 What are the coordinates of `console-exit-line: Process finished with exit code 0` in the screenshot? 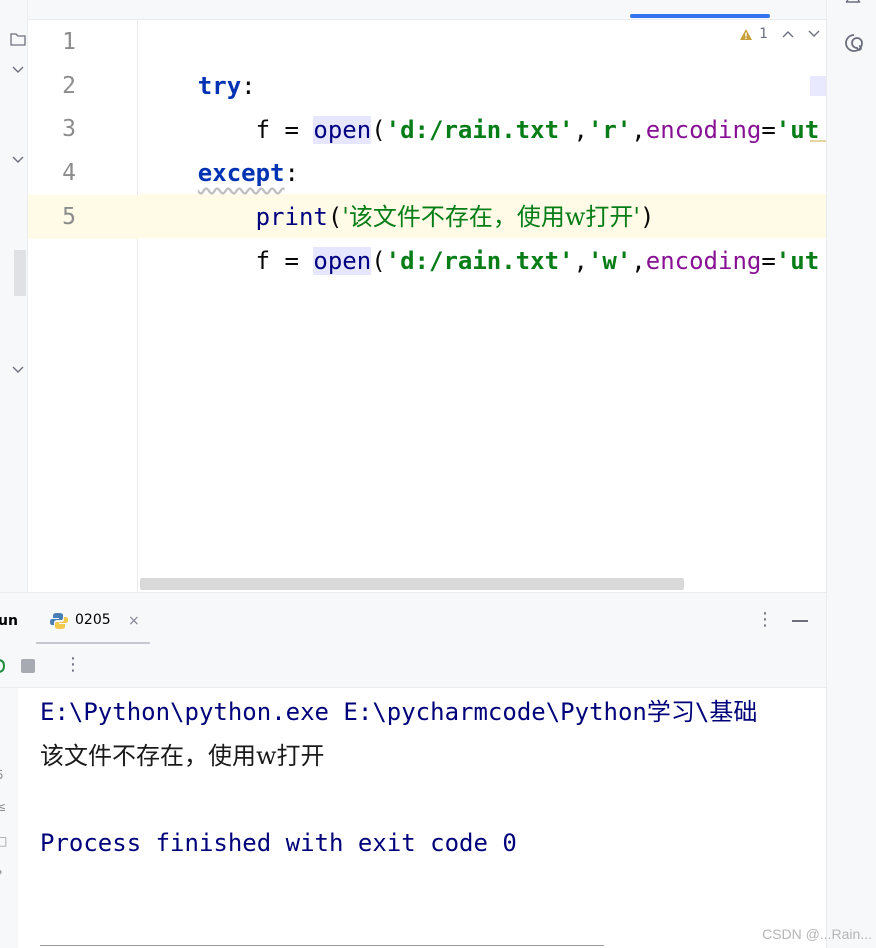 It's located at (278, 843).